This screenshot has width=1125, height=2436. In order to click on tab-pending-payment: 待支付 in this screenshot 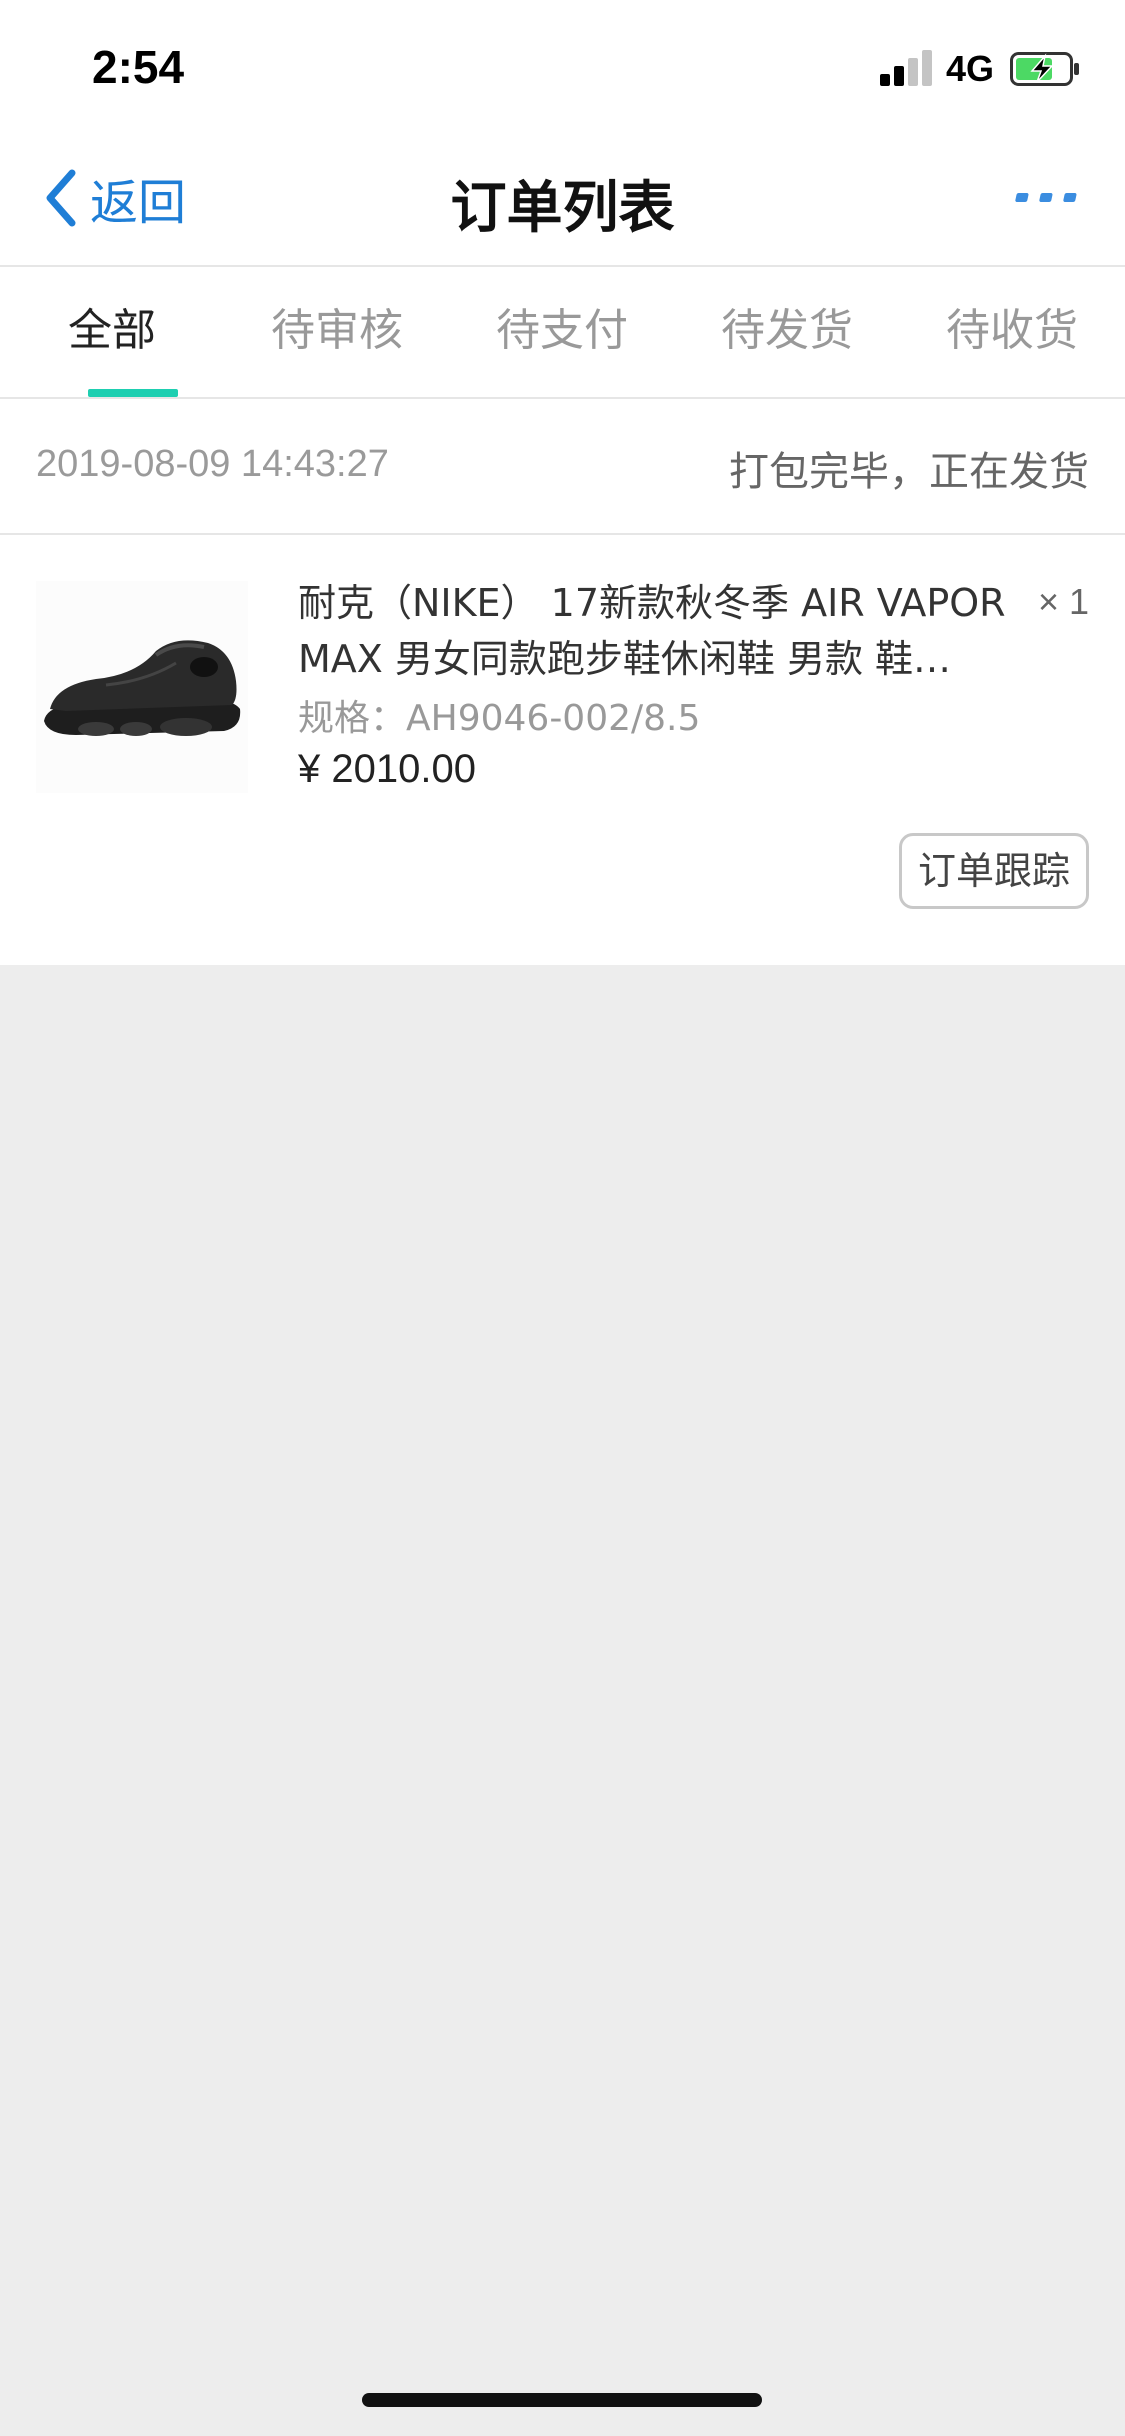, I will do `click(562, 332)`.